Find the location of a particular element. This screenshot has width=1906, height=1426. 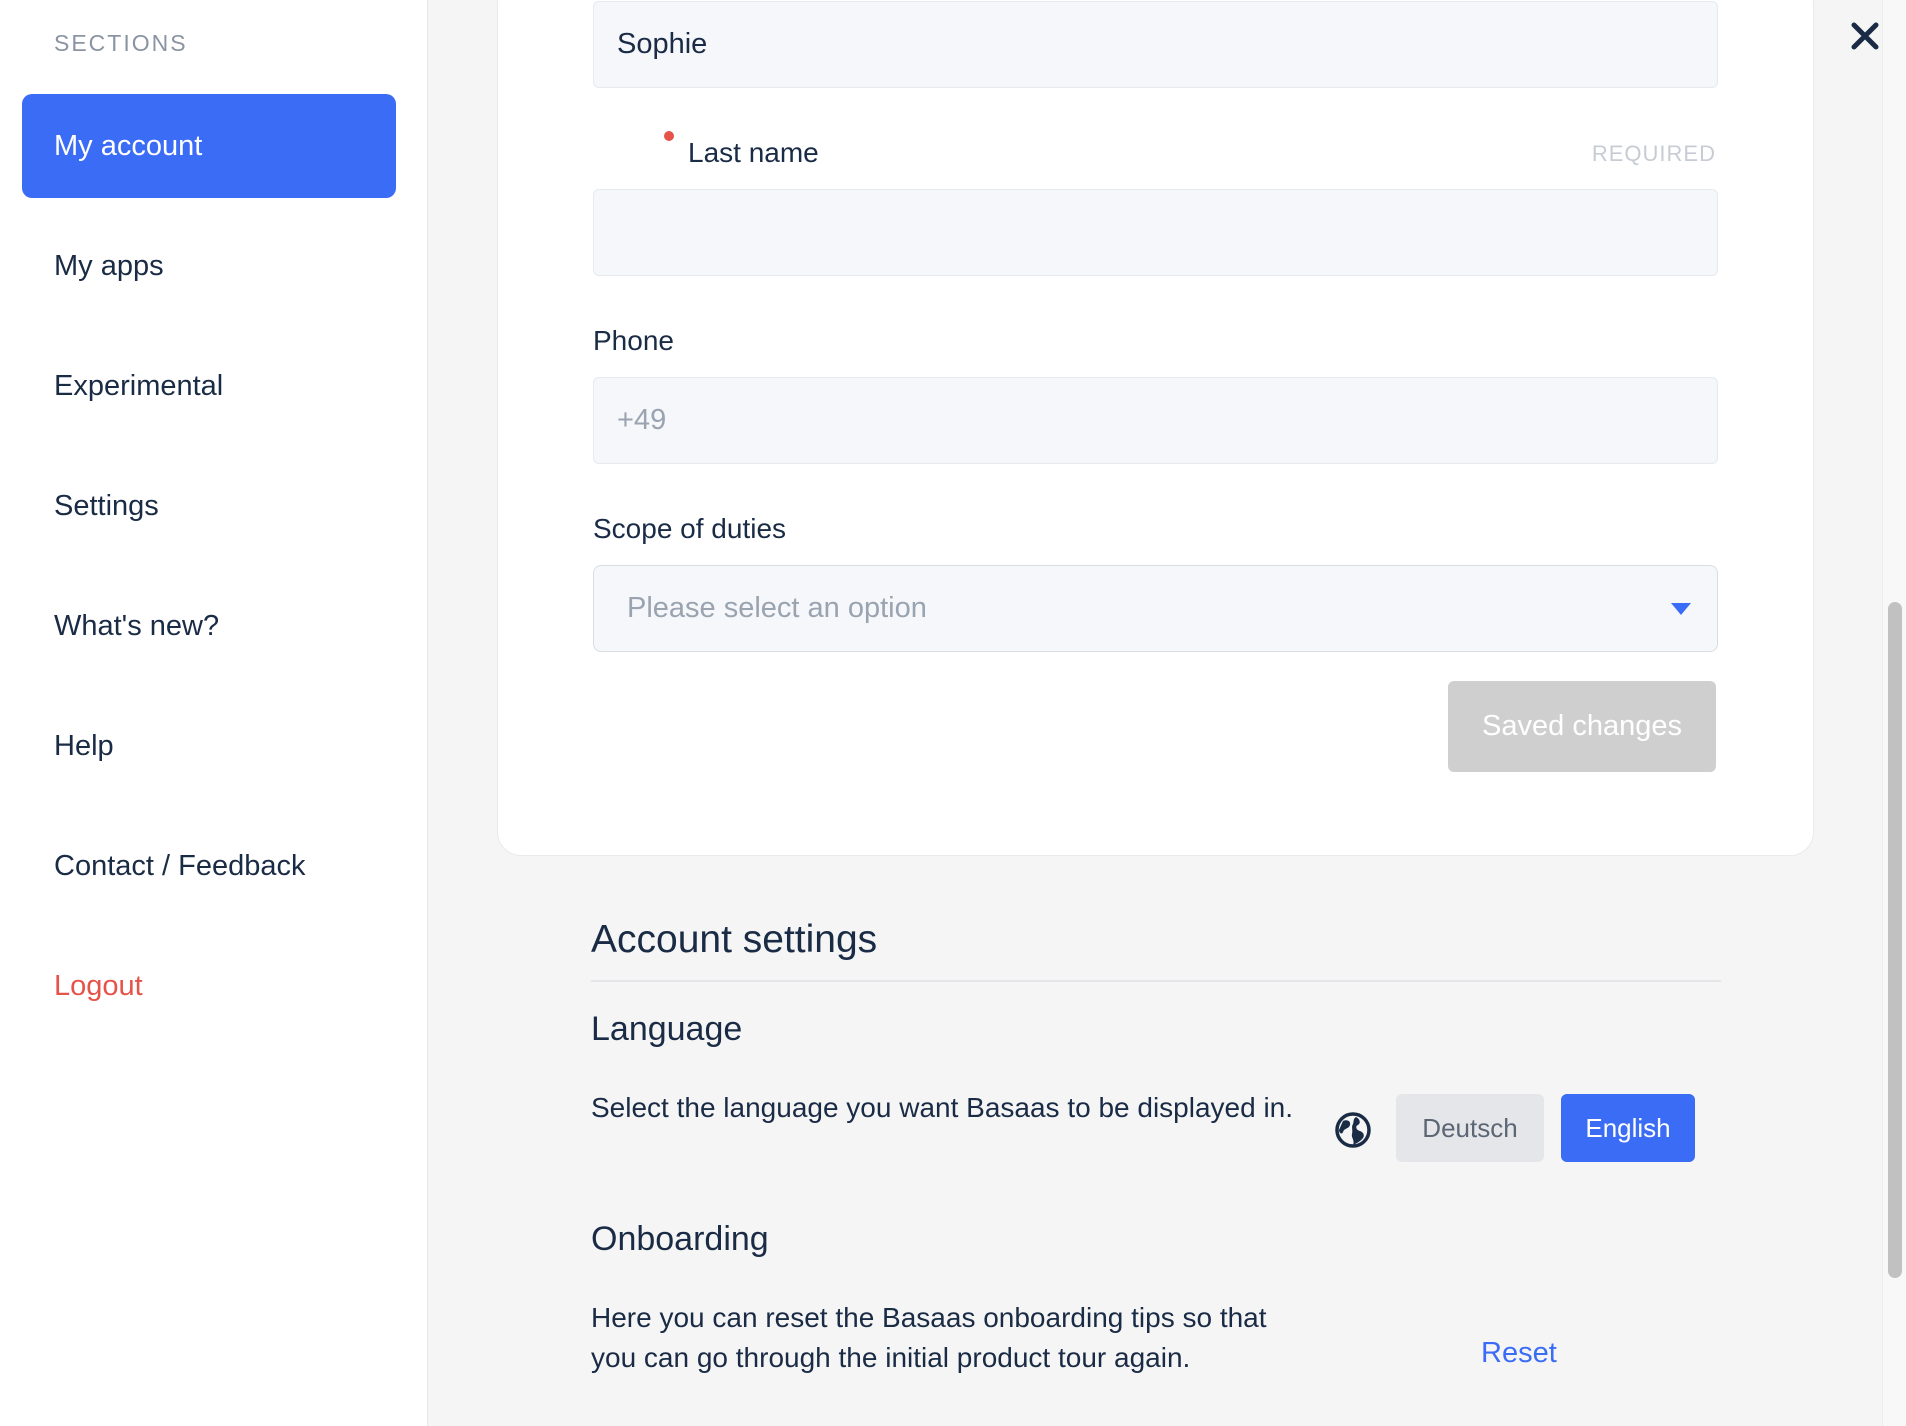

sidebar-item-settings: Settings is located at coordinates (209, 506).